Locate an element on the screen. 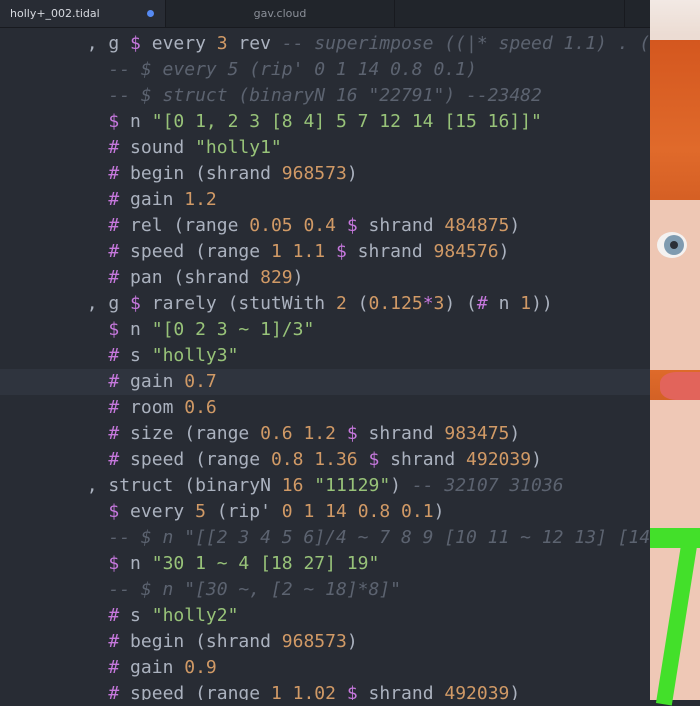 The height and width of the screenshot is (706, 700). code-token: 0.1 is located at coordinates (417, 511).